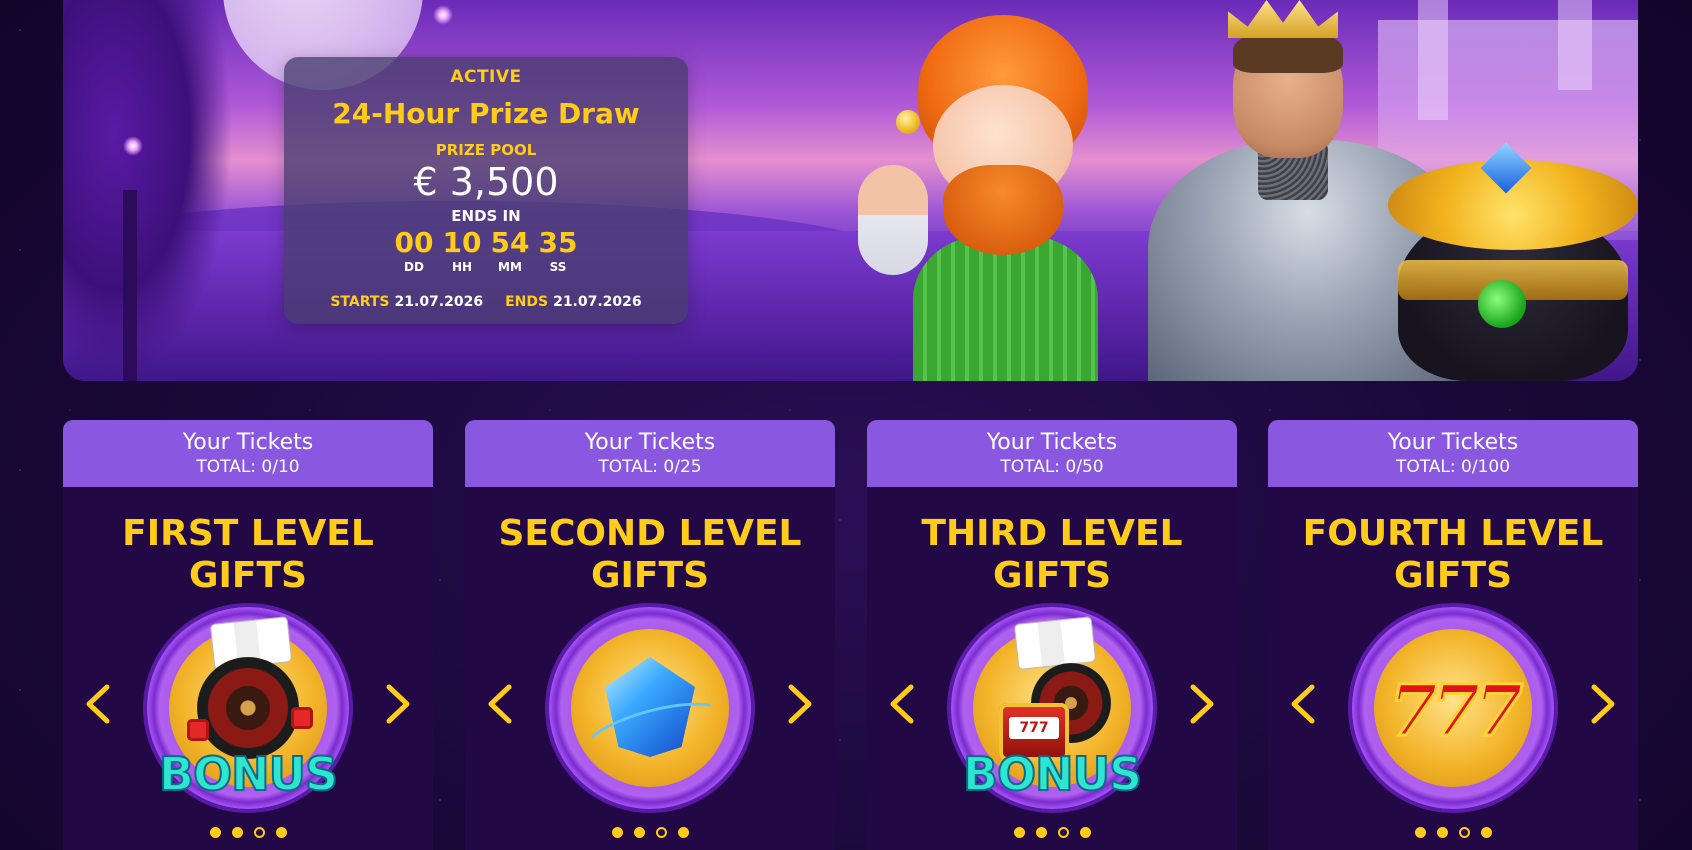 This screenshot has height=850, width=1692. I want to click on countdown-days-label: DD, so click(414, 267).